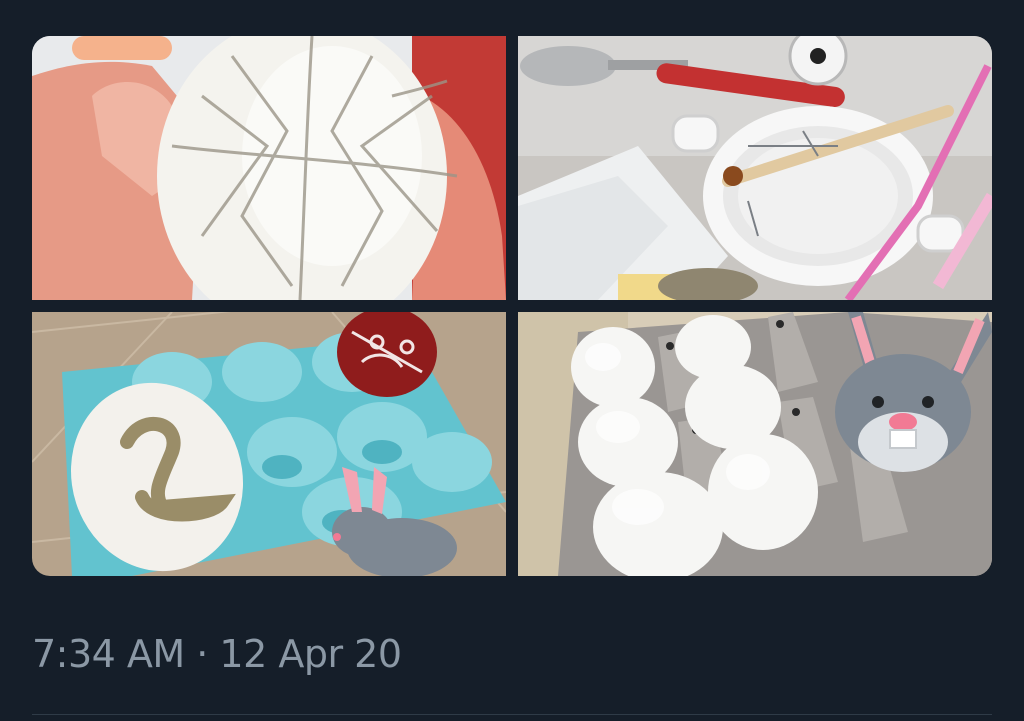 This screenshot has width=1024, height=721. Describe the element at coordinates (217, 654) in the screenshot. I see `tweet-timestamp: 7:34 AM · 12 Apr 20` at that location.